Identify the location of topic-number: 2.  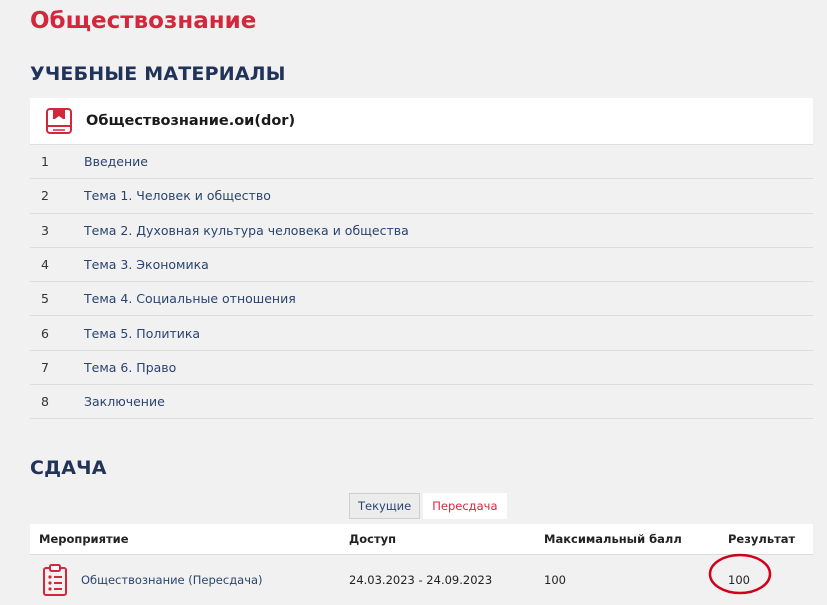
(45, 196).